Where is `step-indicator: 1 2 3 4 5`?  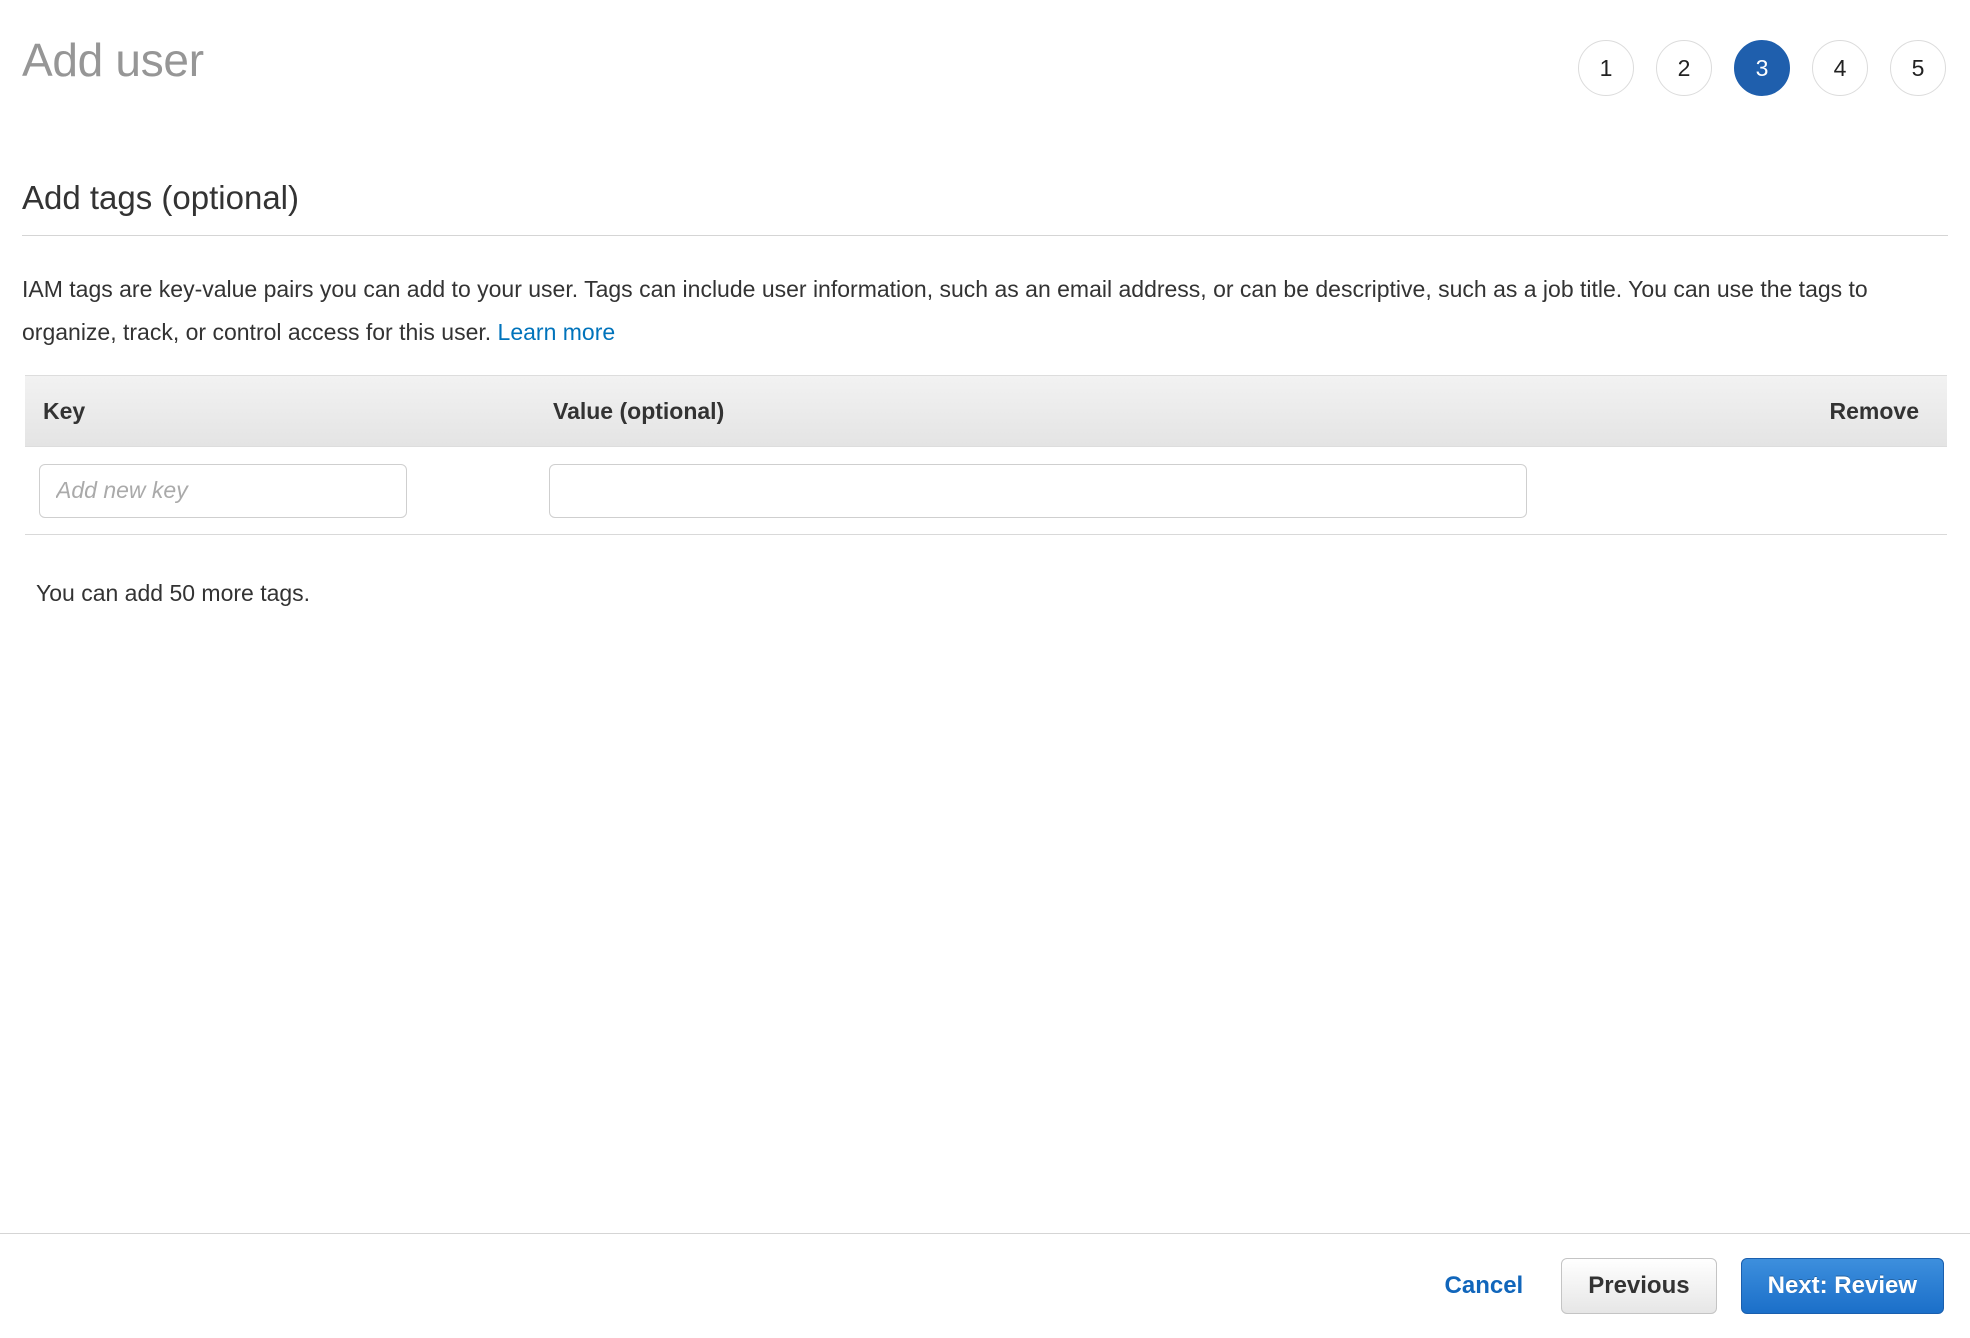
step-indicator: 1 2 3 4 5 is located at coordinates (1762, 68).